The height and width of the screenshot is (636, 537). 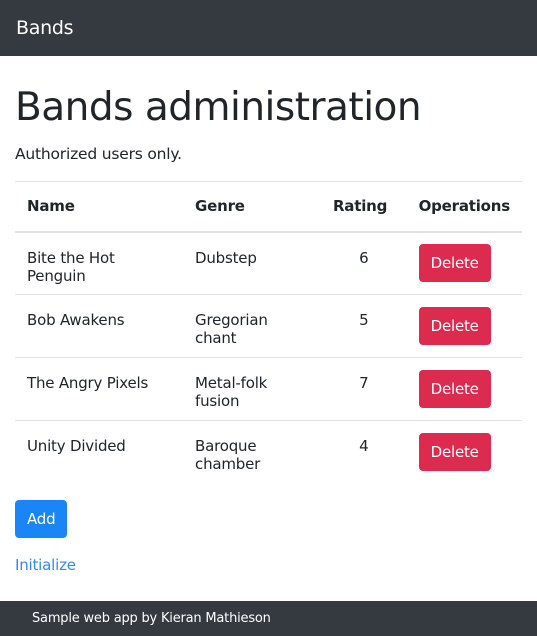 I want to click on footer: Sample web app by Kieran Mathieson, so click(x=268, y=618).